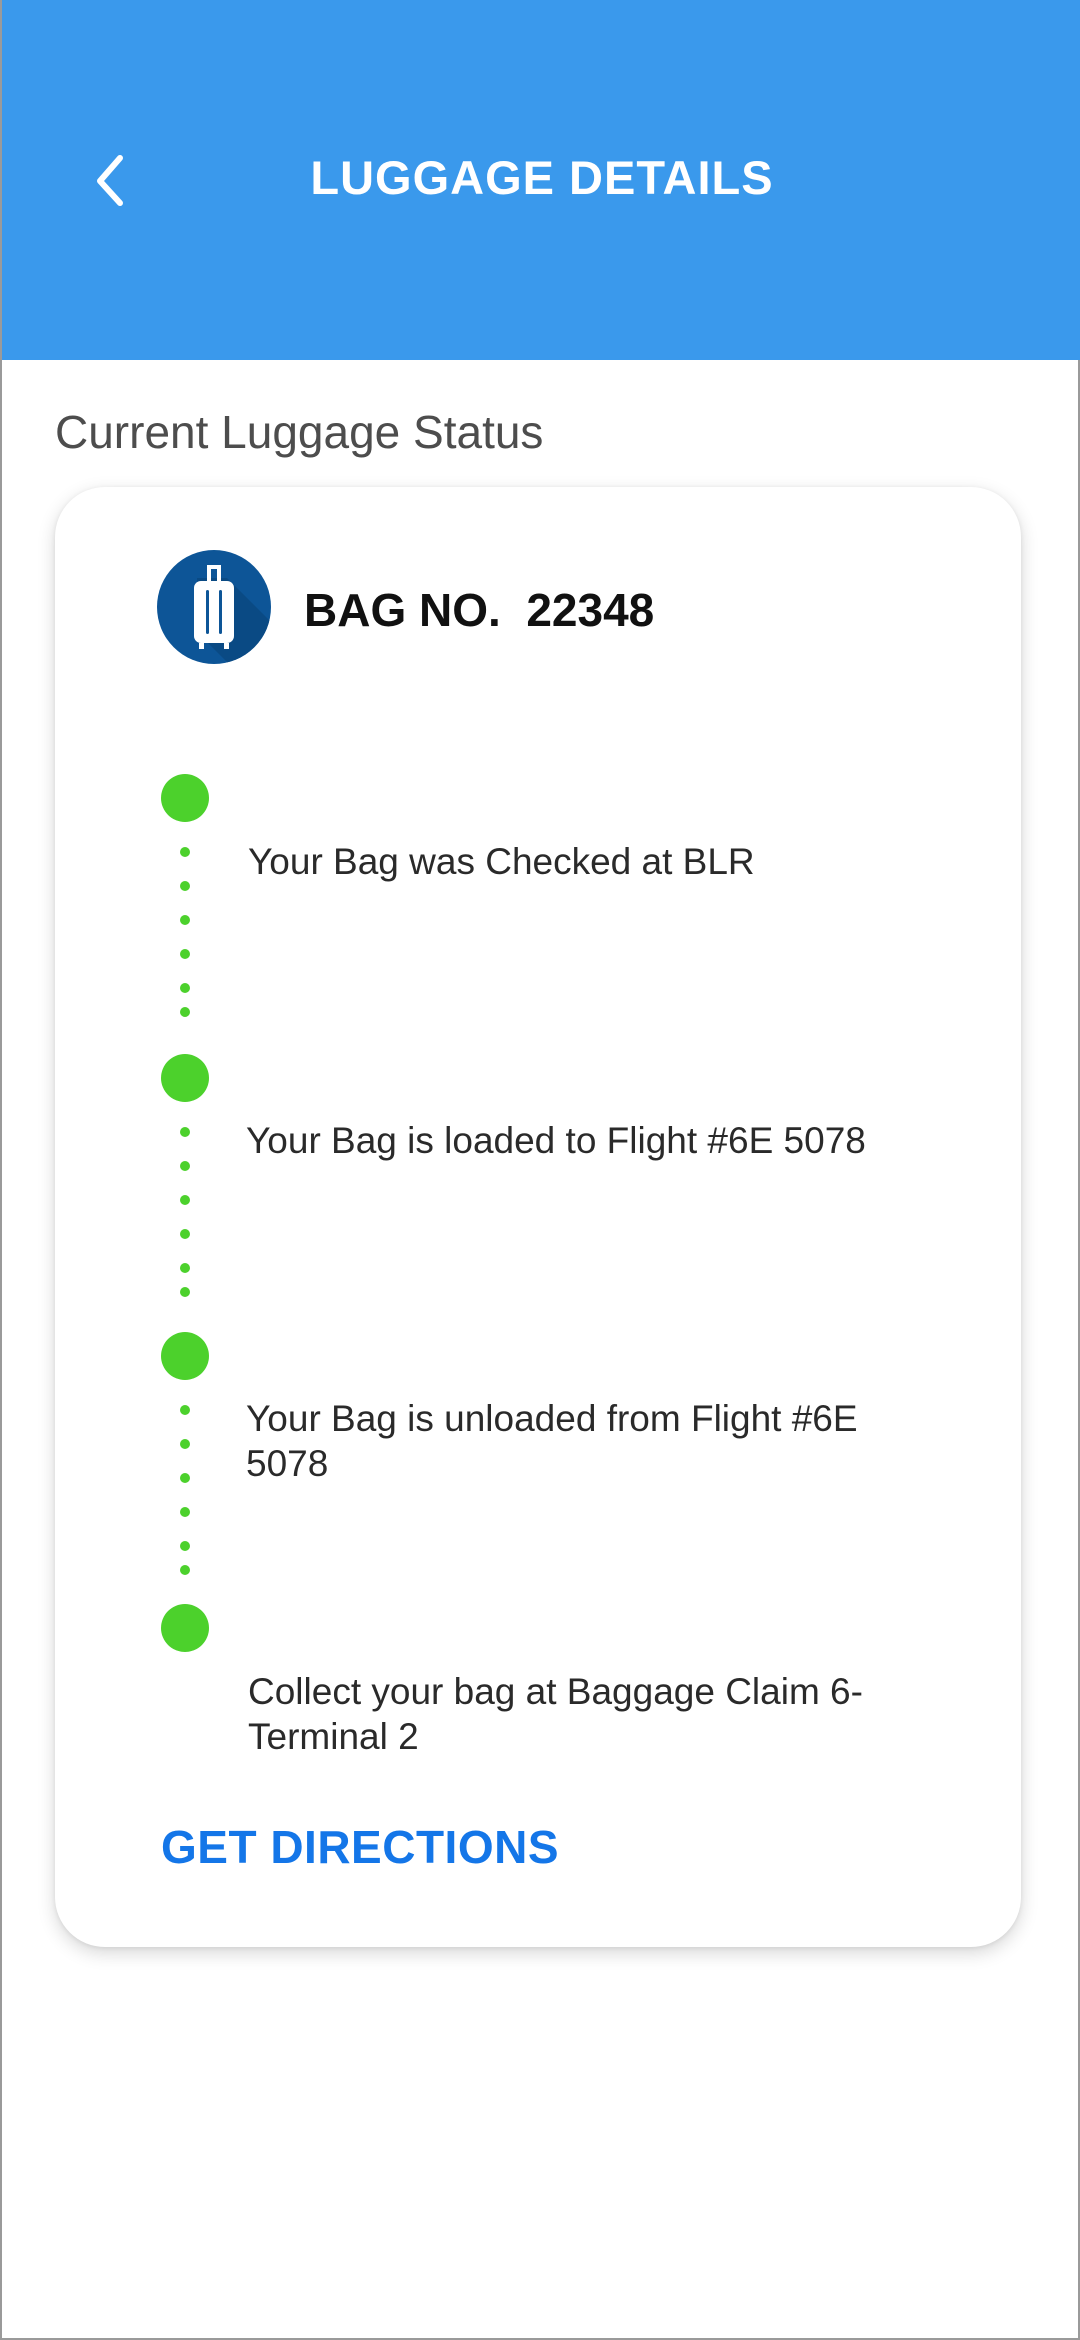 Image resolution: width=1080 pixels, height=2340 pixels. What do you see at coordinates (479, 610) in the screenshot?
I see `bag-number: BAG NO. 22348` at bounding box center [479, 610].